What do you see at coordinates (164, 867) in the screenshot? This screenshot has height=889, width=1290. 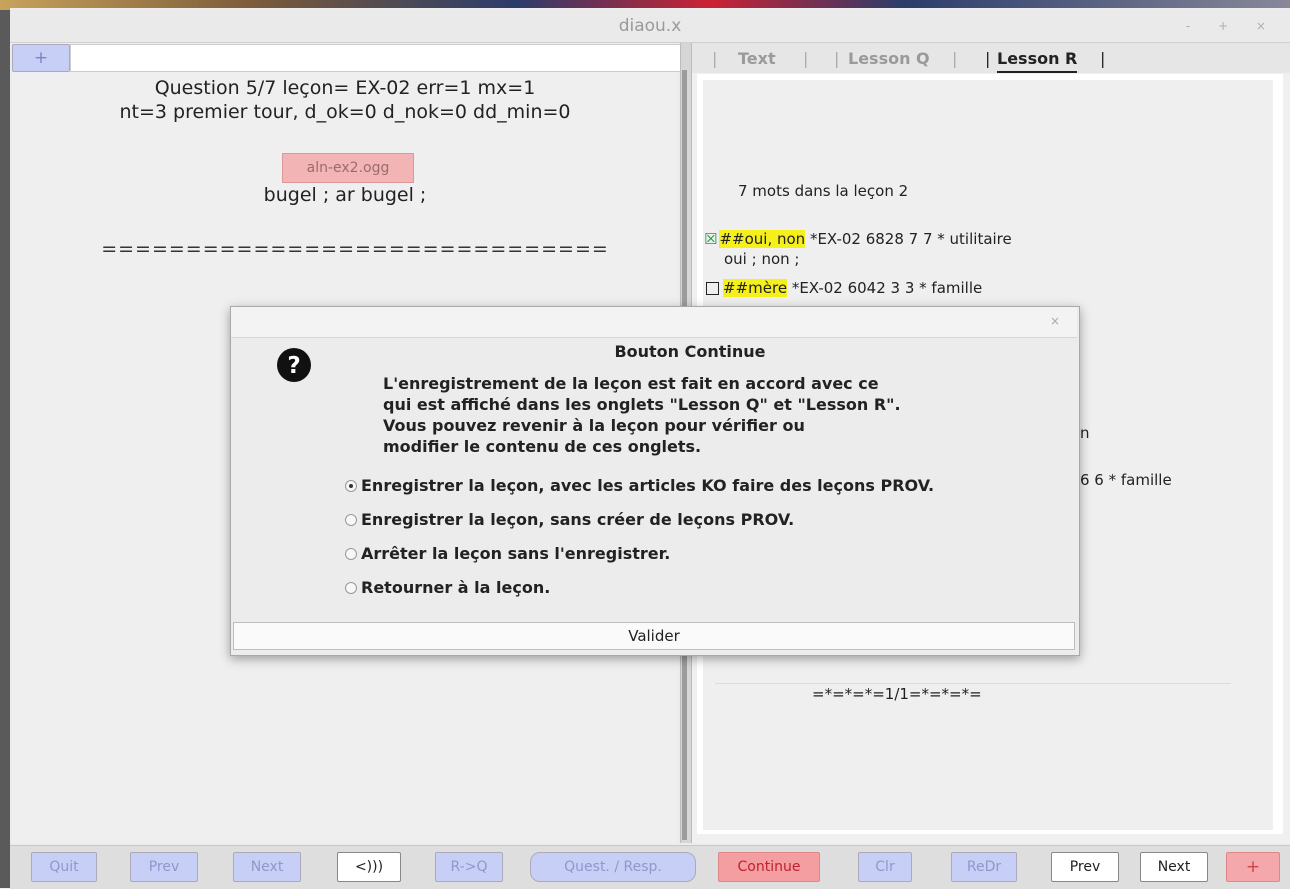 I see `prev-button-left: Prev` at bounding box center [164, 867].